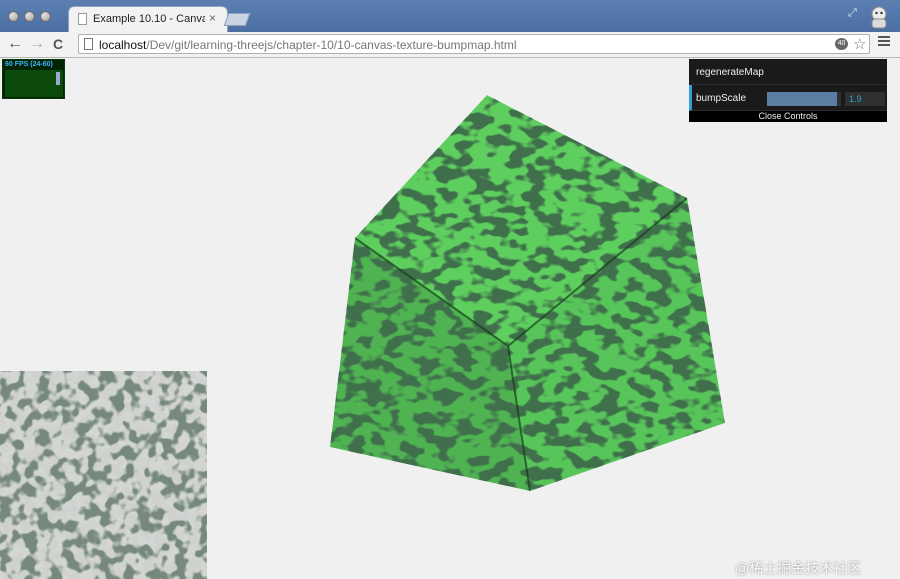 The image size is (900, 579). I want to click on menu-icon, so click(884, 42).